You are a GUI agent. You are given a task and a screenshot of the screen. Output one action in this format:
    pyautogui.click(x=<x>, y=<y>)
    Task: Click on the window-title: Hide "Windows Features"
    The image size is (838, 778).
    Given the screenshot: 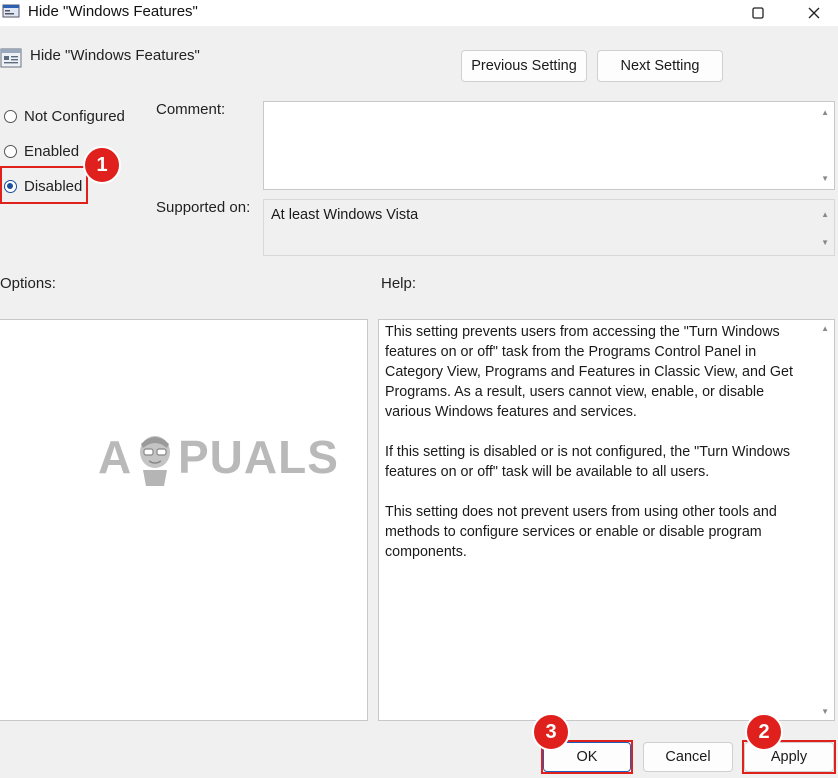 What is the action you would take?
    pyautogui.click(x=113, y=11)
    